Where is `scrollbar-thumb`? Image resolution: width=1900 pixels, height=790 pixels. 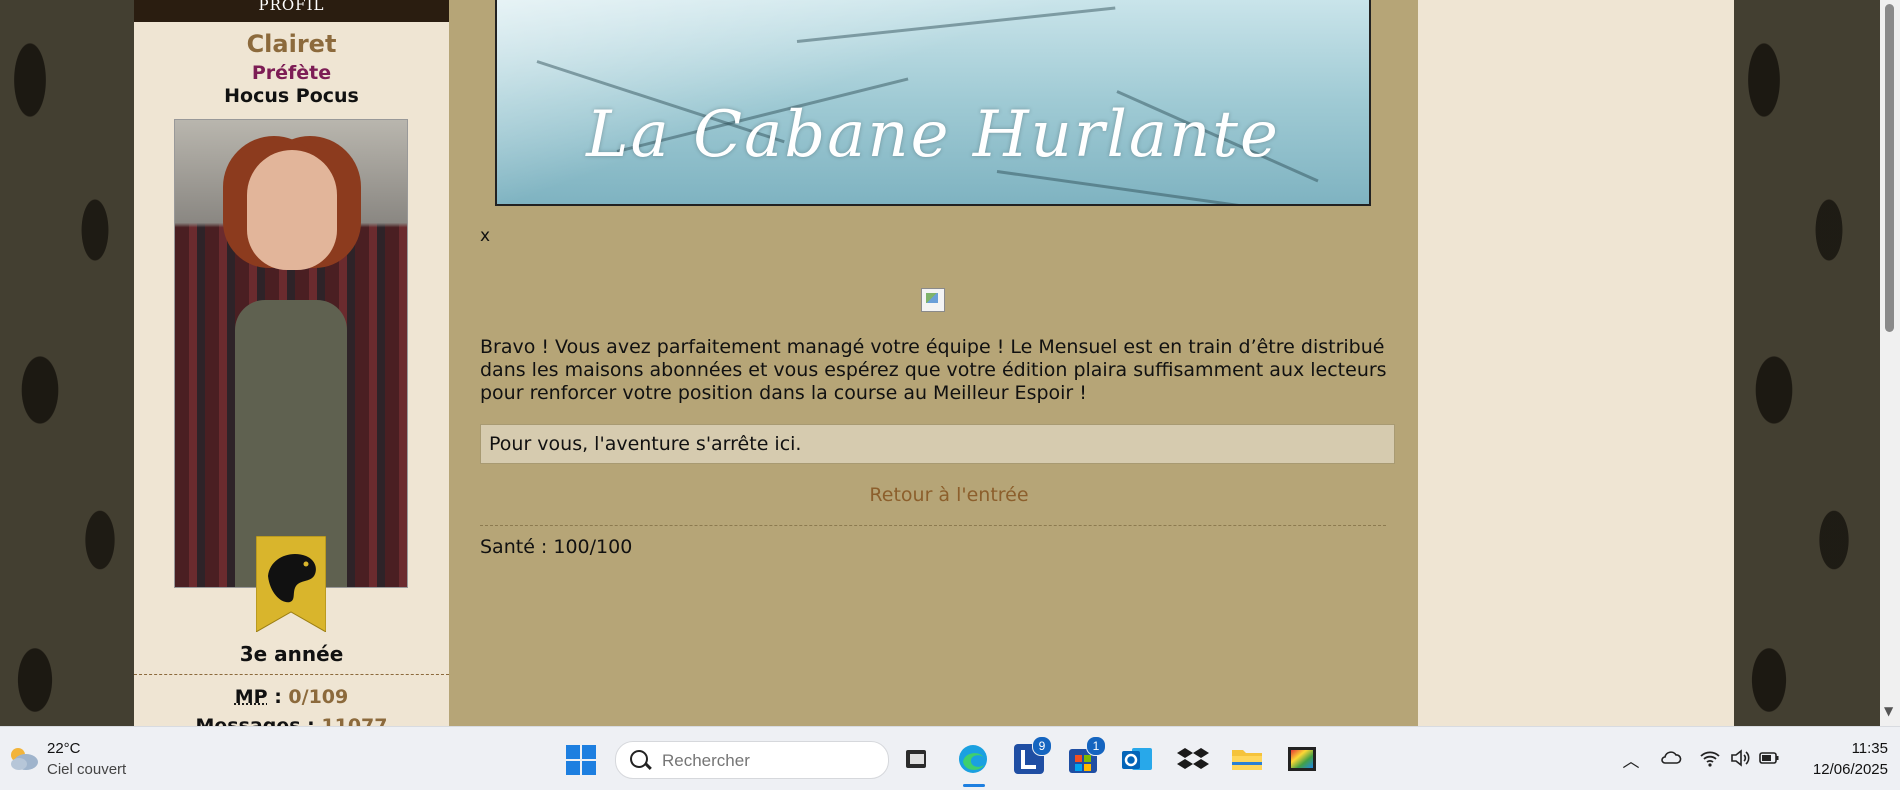 scrollbar-thumb is located at coordinates (1889, 168).